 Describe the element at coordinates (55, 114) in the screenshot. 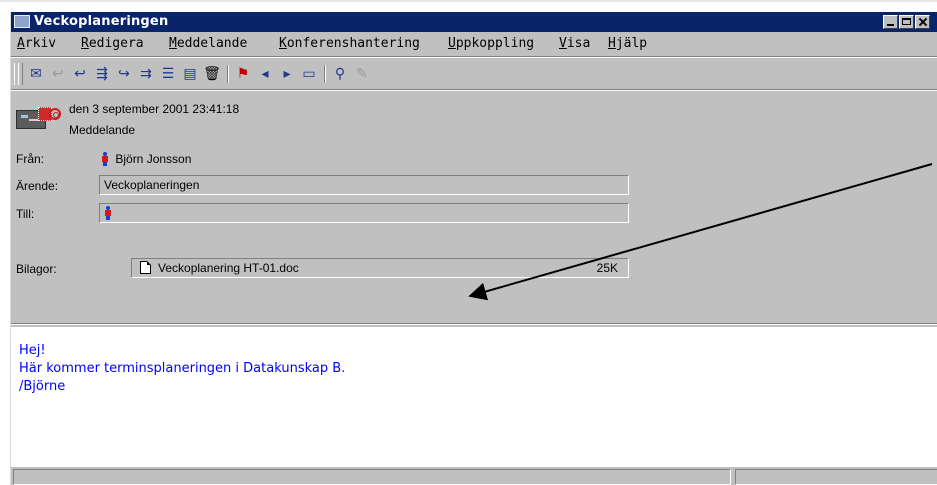

I see `envelope-seal` at that location.